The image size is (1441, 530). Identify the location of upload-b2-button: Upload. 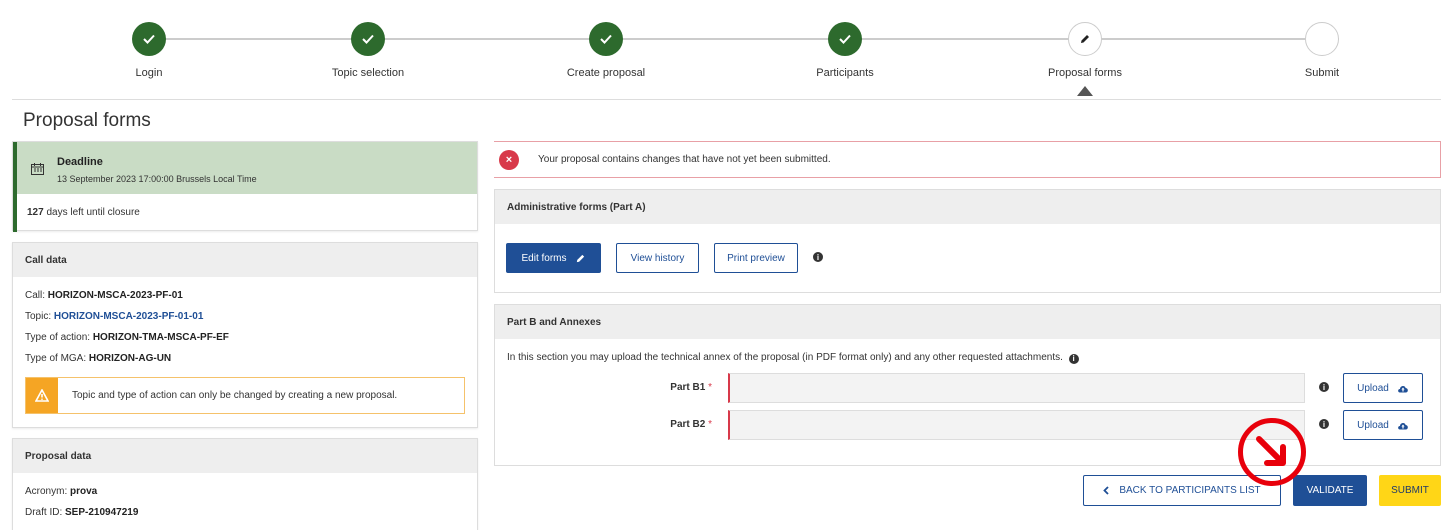
(1383, 425).